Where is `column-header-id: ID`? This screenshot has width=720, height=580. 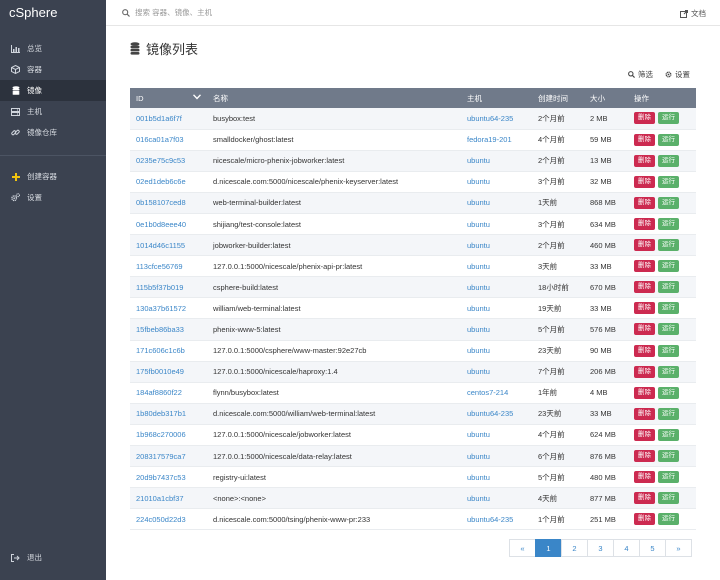
column-header-id: ID is located at coordinates (168, 98).